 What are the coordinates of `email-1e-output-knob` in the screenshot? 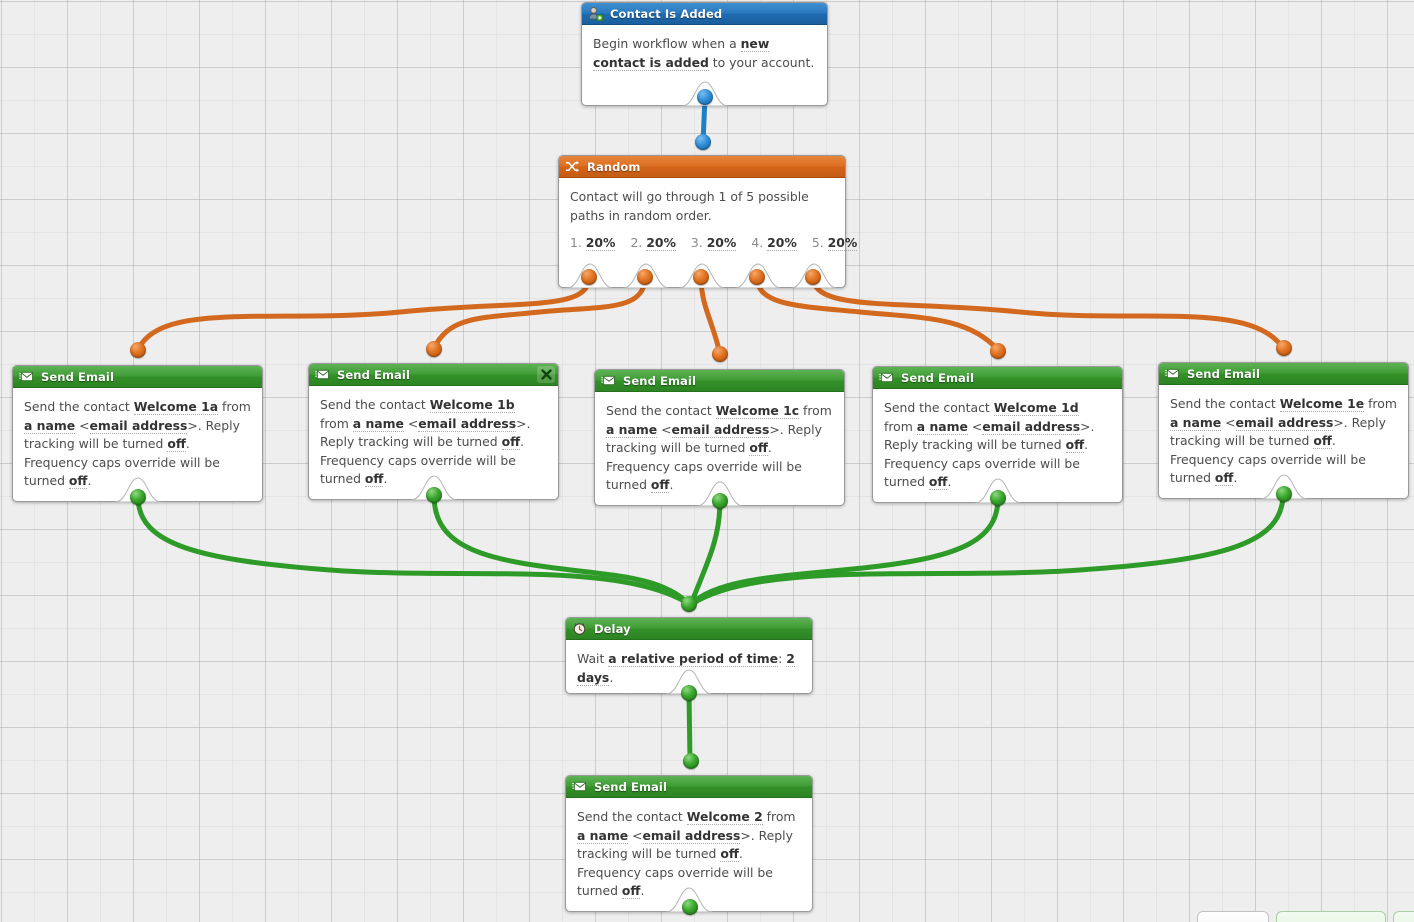 It's located at (1284, 494).